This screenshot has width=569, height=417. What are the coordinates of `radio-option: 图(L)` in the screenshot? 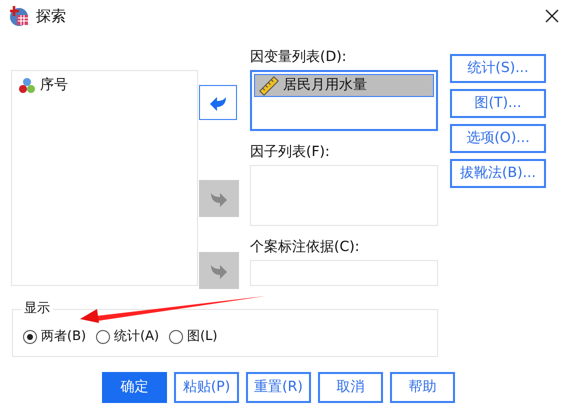 It's located at (193, 336).